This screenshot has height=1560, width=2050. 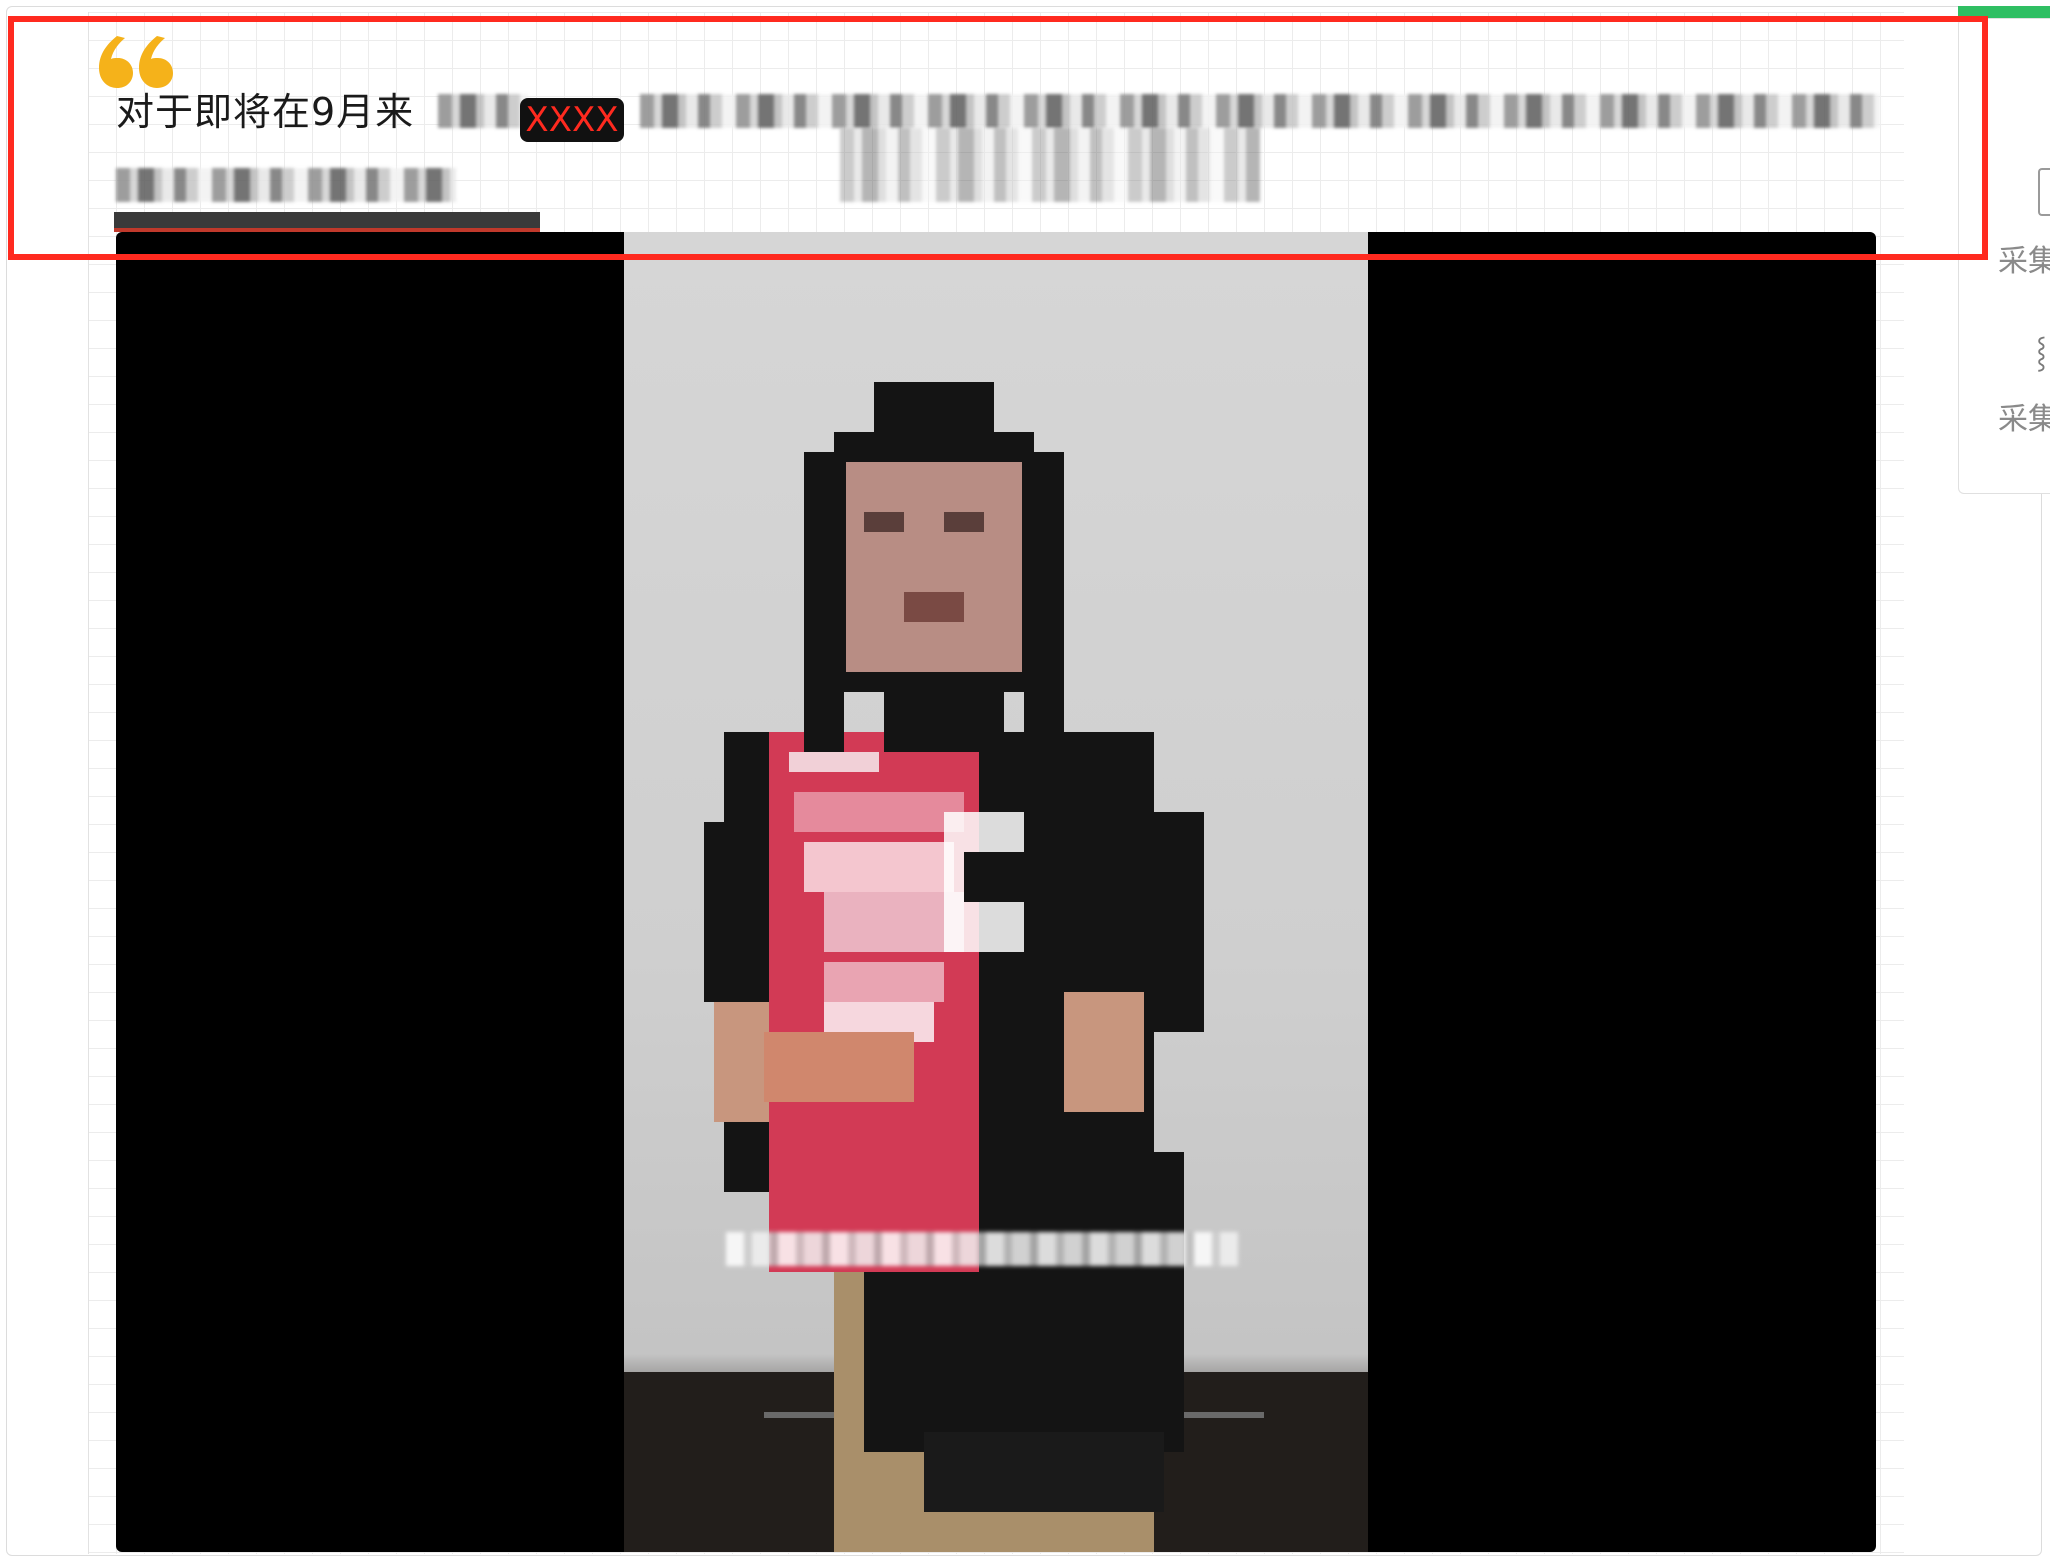 I want to click on collect-button: 采集, so click(x=2024, y=258).